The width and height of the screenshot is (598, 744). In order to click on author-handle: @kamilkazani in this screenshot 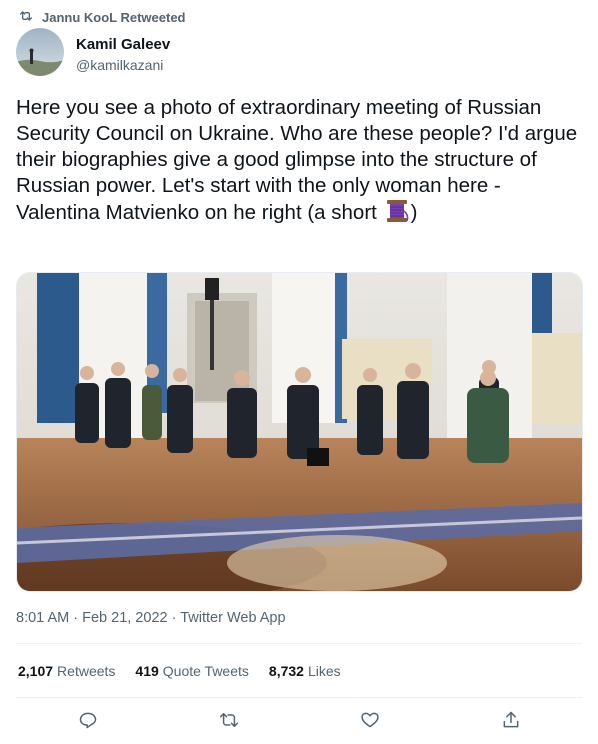, I will do `click(123, 65)`.